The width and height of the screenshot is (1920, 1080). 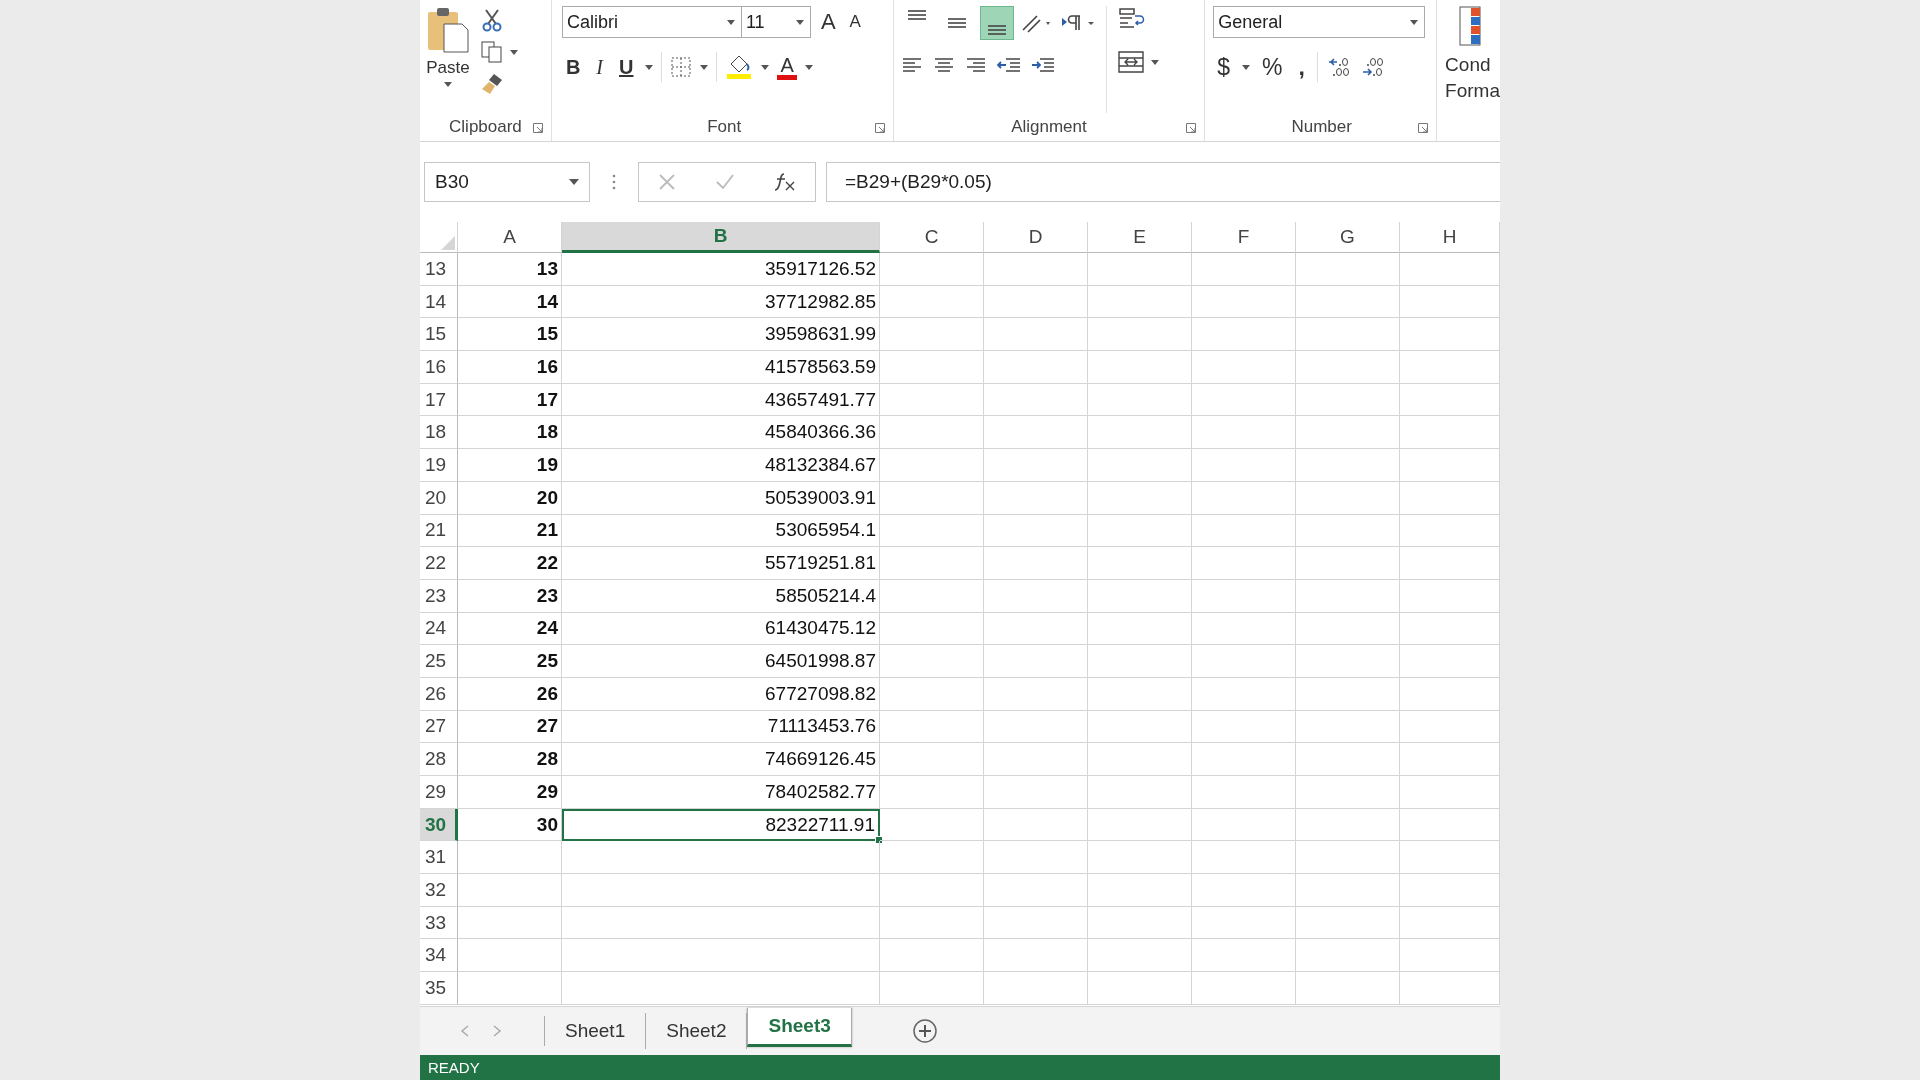 What do you see at coordinates (439, 269) in the screenshot?
I see `row-header: 13` at bounding box center [439, 269].